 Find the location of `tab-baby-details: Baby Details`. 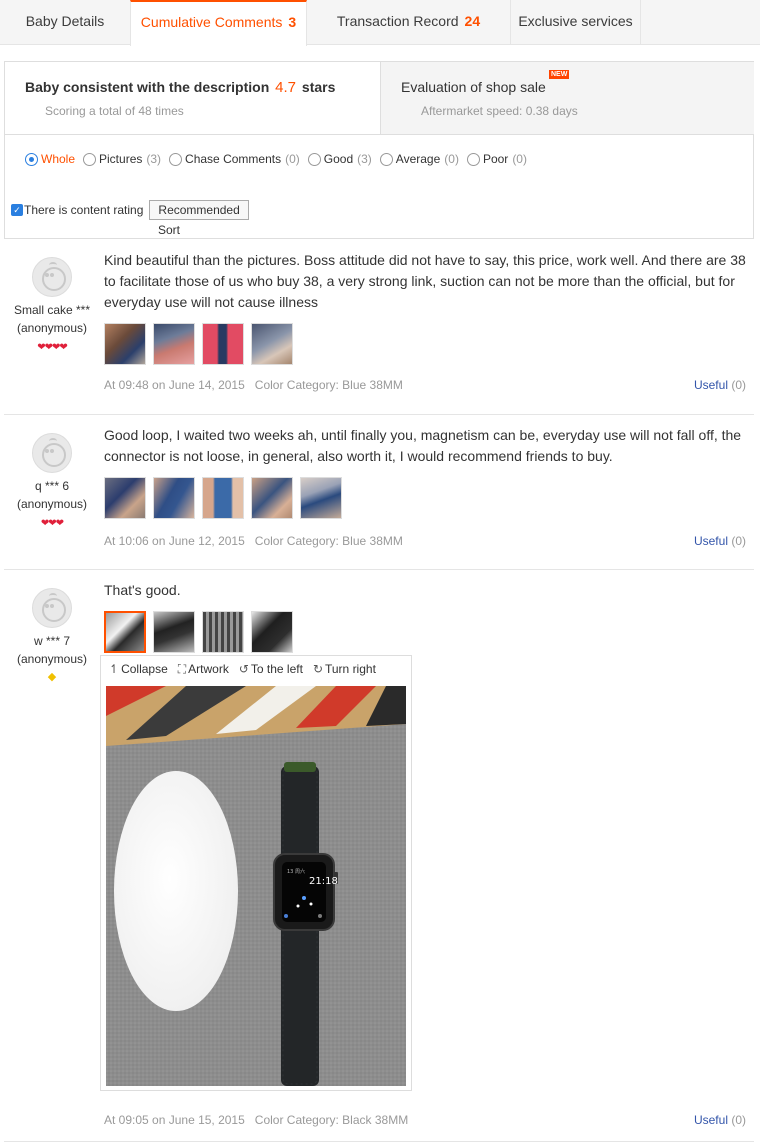

tab-baby-details: Baby Details is located at coordinates (65, 22).